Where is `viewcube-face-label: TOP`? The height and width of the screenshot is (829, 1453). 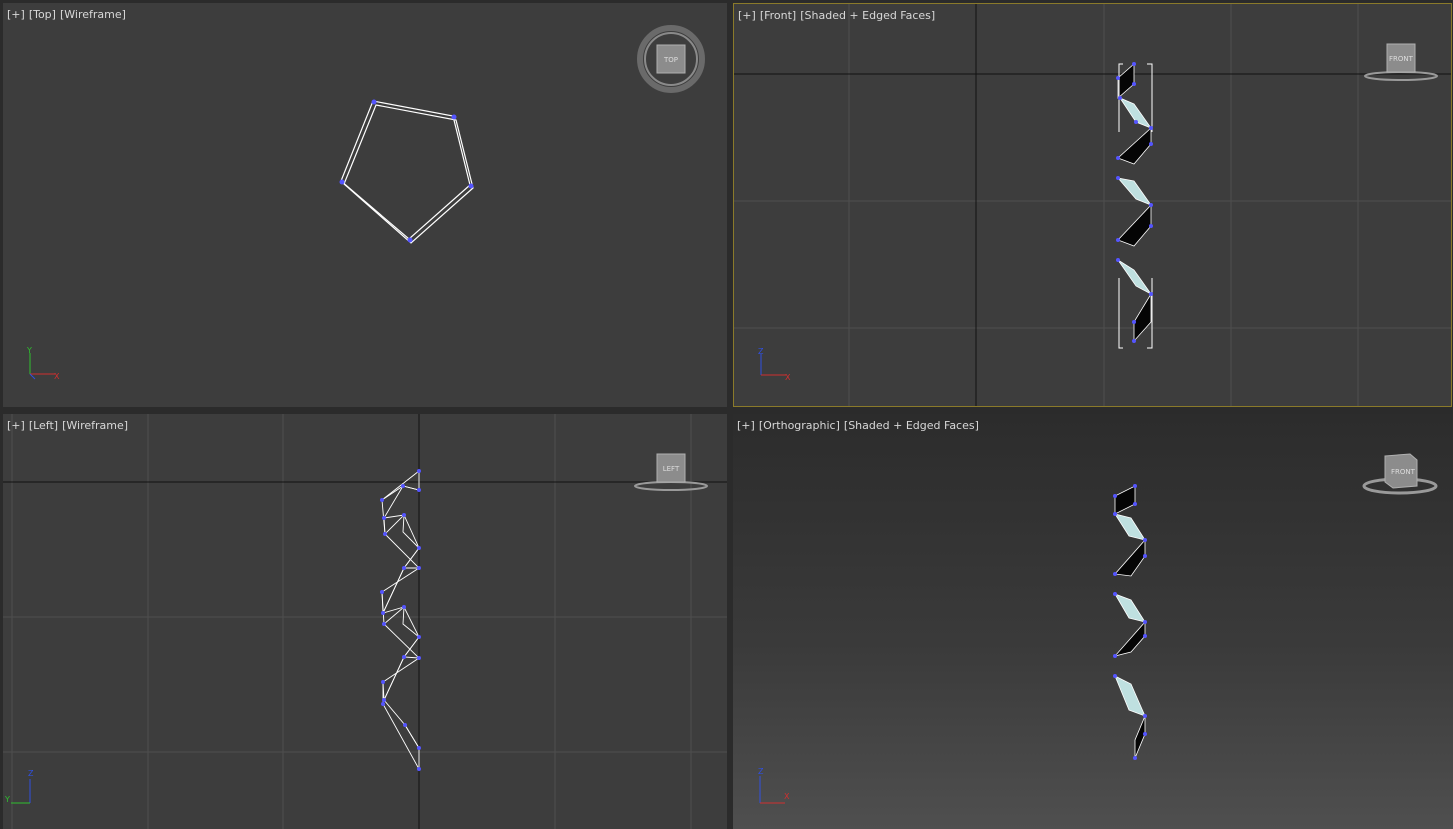
viewcube-face-label: TOP is located at coordinates (670, 60).